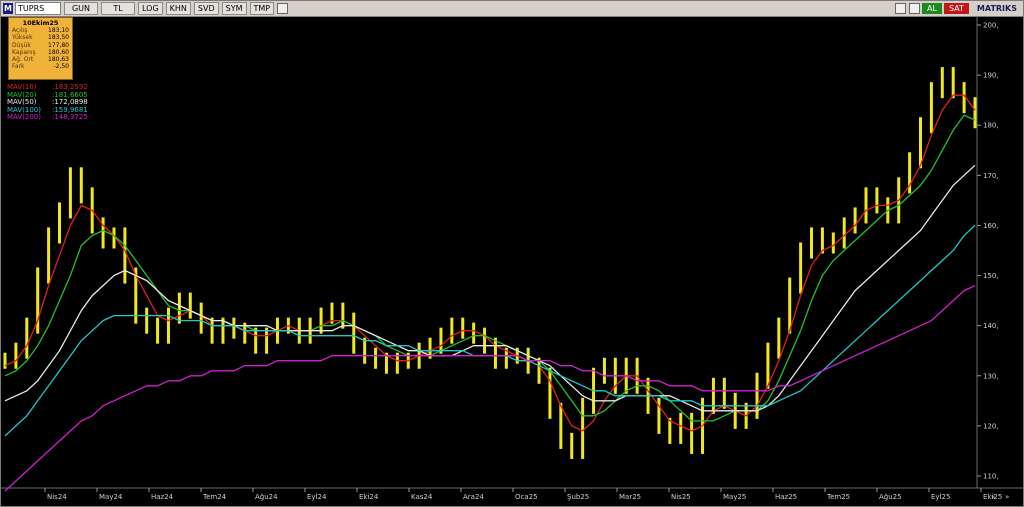  What do you see at coordinates (956, 8) in the screenshot?
I see `sell-button: SAT` at bounding box center [956, 8].